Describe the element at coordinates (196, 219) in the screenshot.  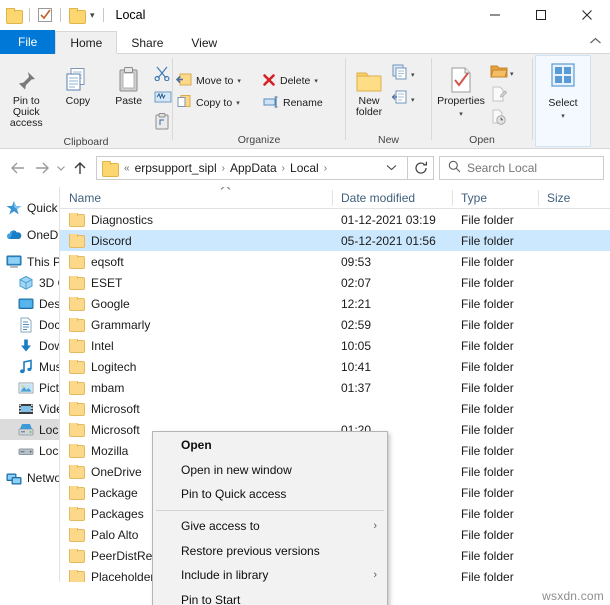
I see `file-name-cell: Diagnostics` at that location.